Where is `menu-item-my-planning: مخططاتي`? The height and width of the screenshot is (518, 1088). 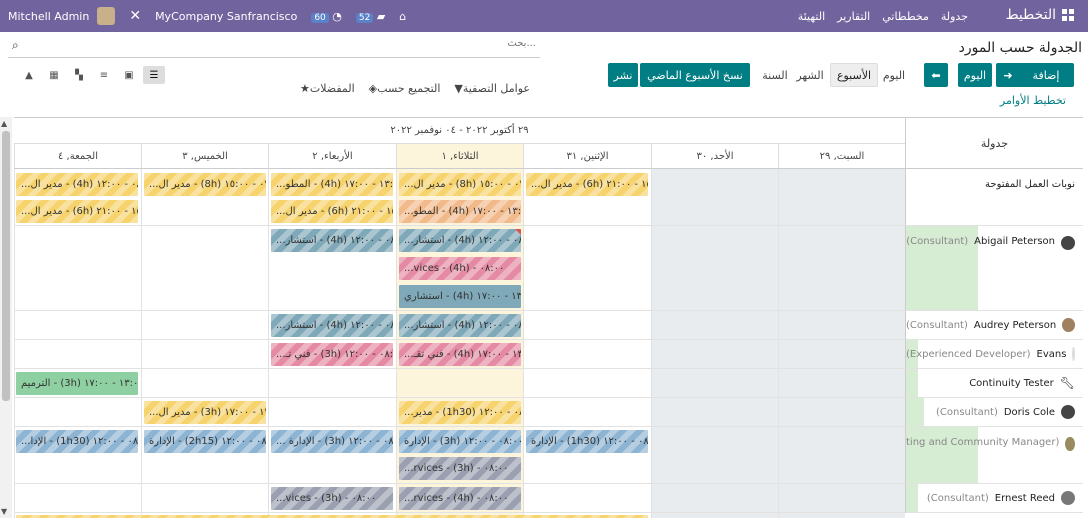 menu-item-my-planning: مخططاتي is located at coordinates (905, 16).